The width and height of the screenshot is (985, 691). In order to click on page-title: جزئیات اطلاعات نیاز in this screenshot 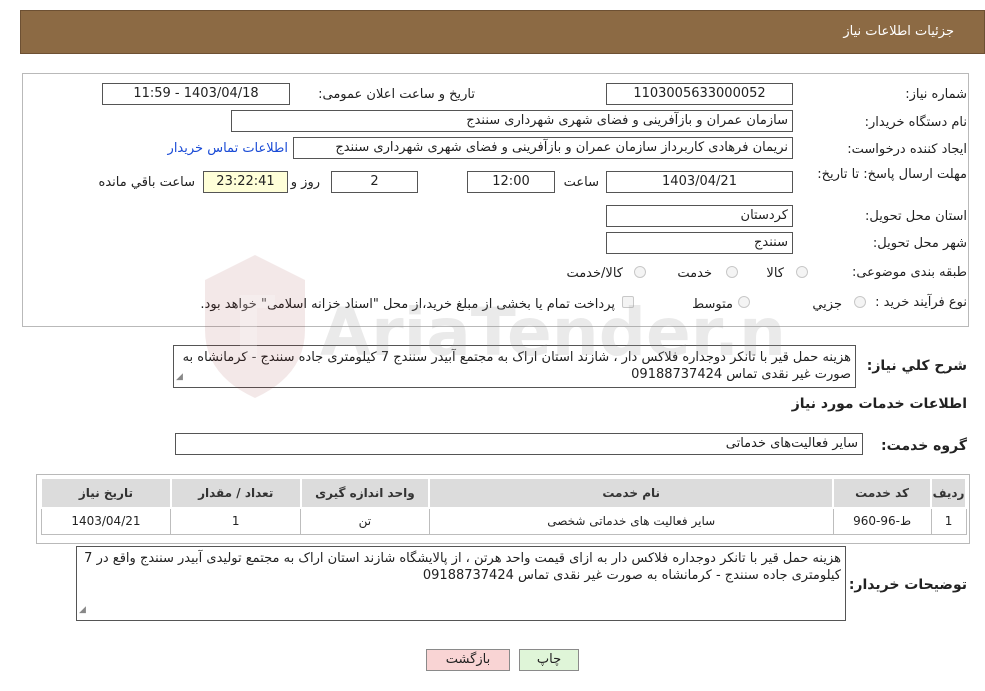, I will do `click(898, 31)`.